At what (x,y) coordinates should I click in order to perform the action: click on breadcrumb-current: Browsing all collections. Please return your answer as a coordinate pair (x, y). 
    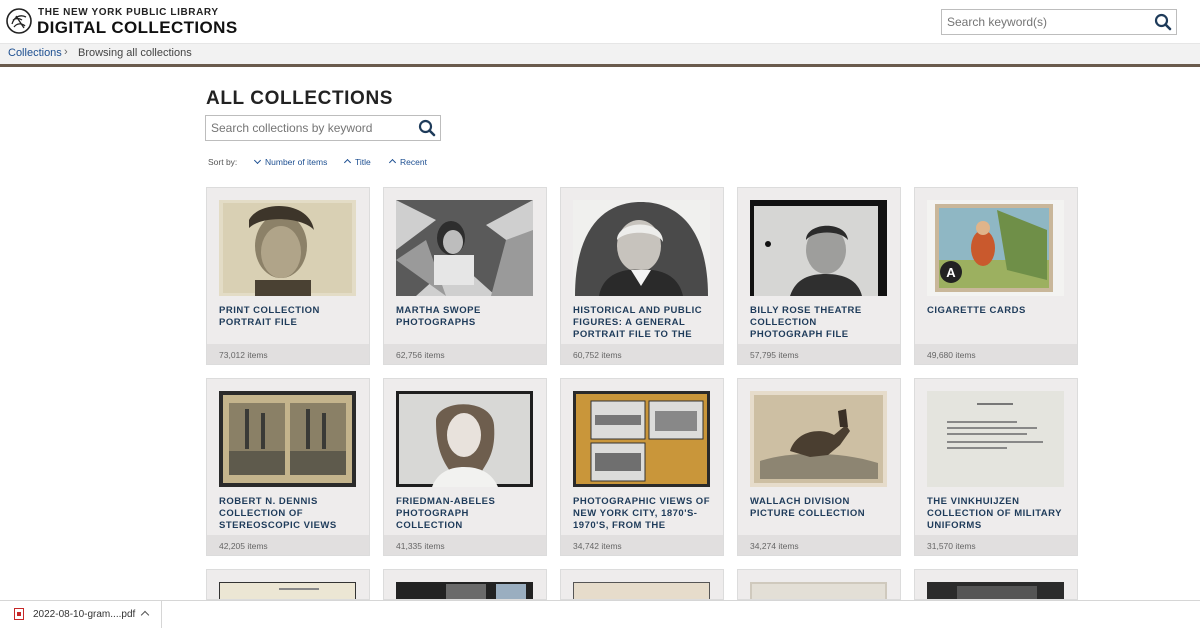
    Looking at the image, I should click on (135, 53).